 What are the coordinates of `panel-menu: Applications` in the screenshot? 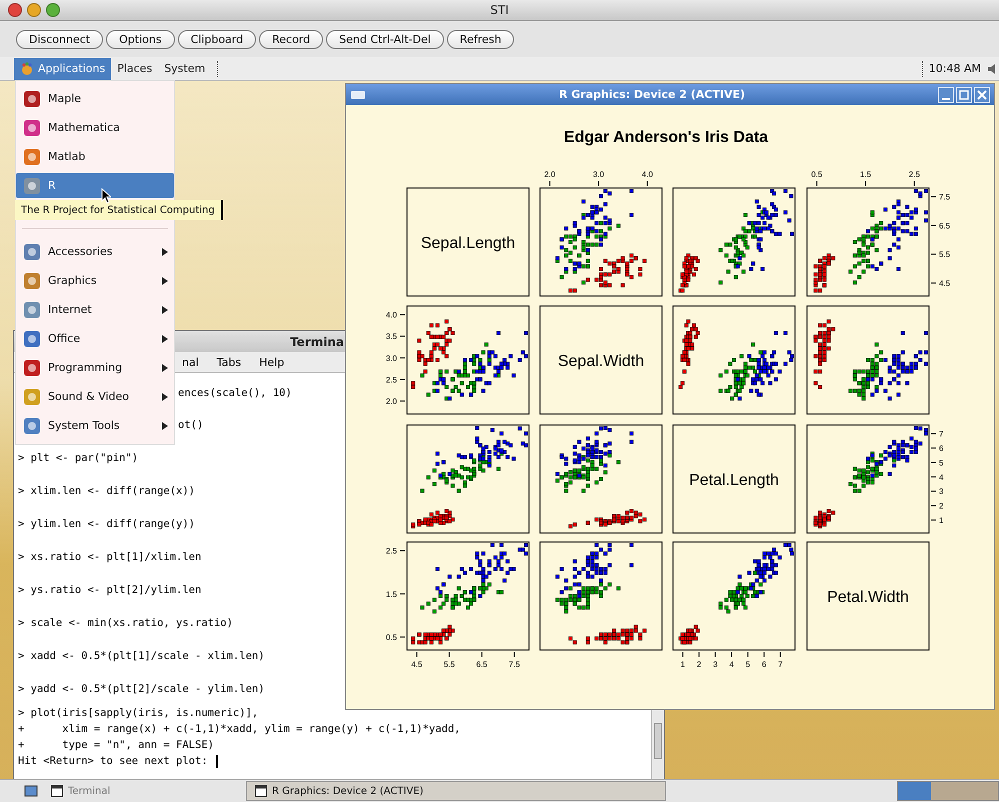 It's located at (63, 69).